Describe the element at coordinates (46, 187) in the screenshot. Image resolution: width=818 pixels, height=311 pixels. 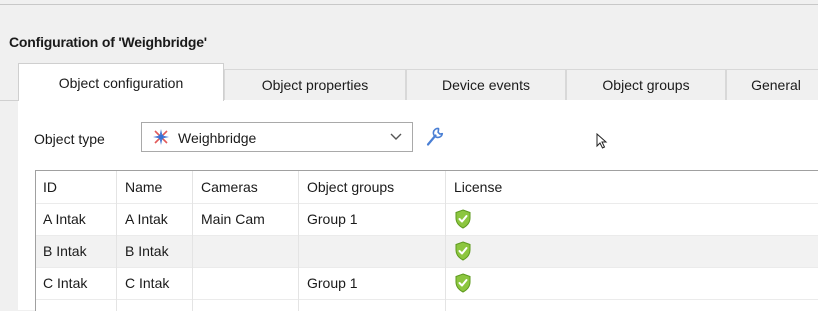
I see `column-header-id: ID` at that location.